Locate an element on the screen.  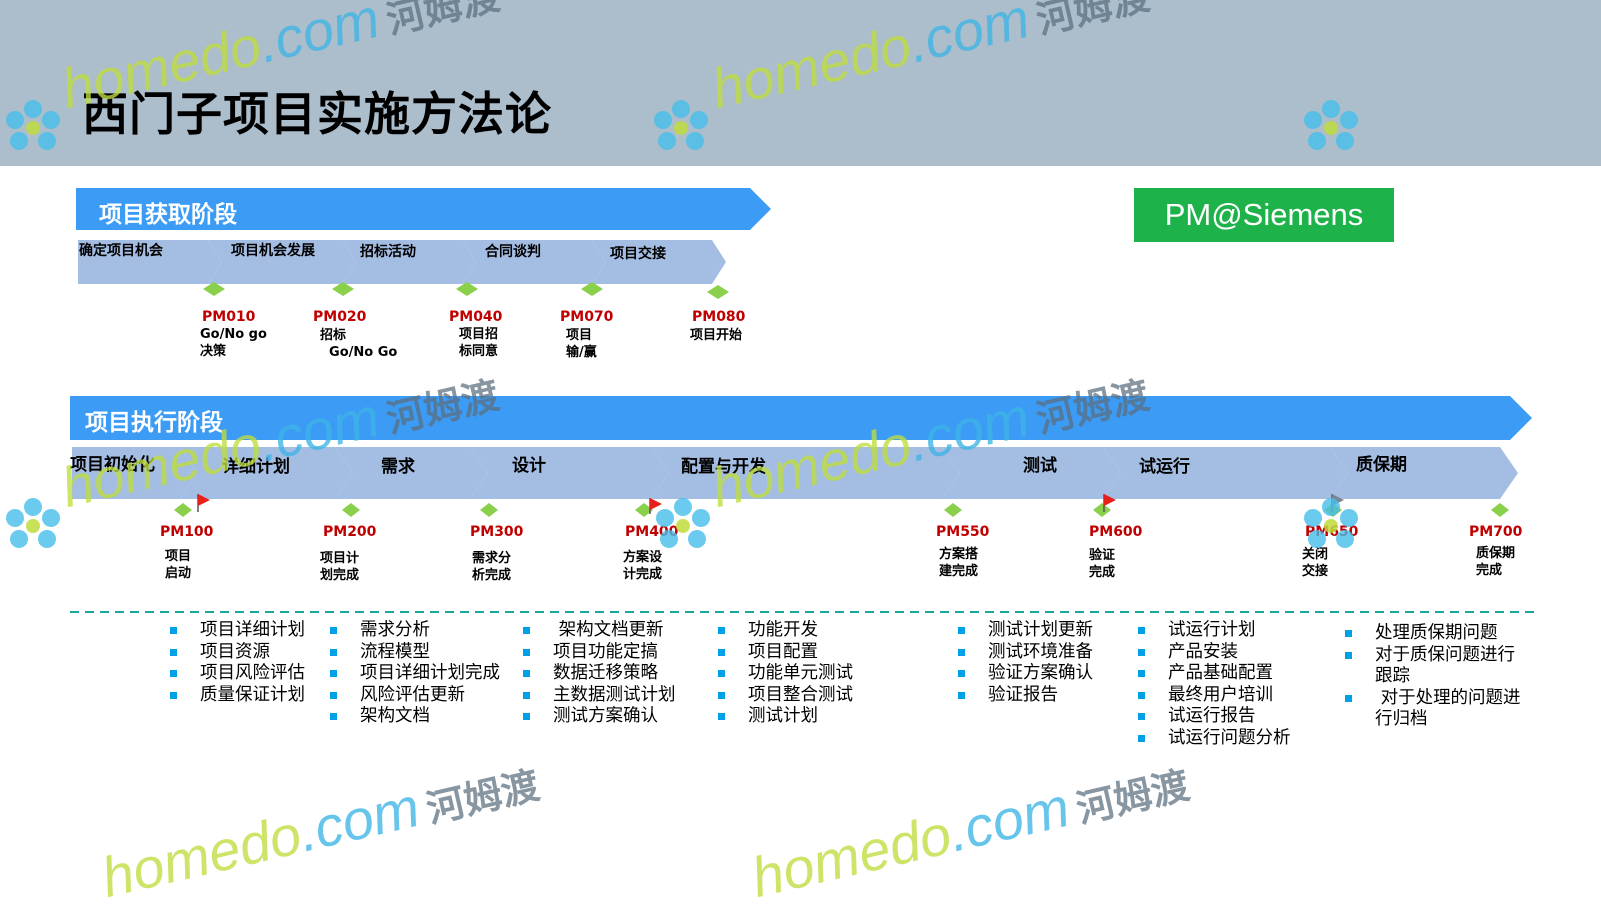
task-item: 项目详细计划 is located at coordinates (237, 631).